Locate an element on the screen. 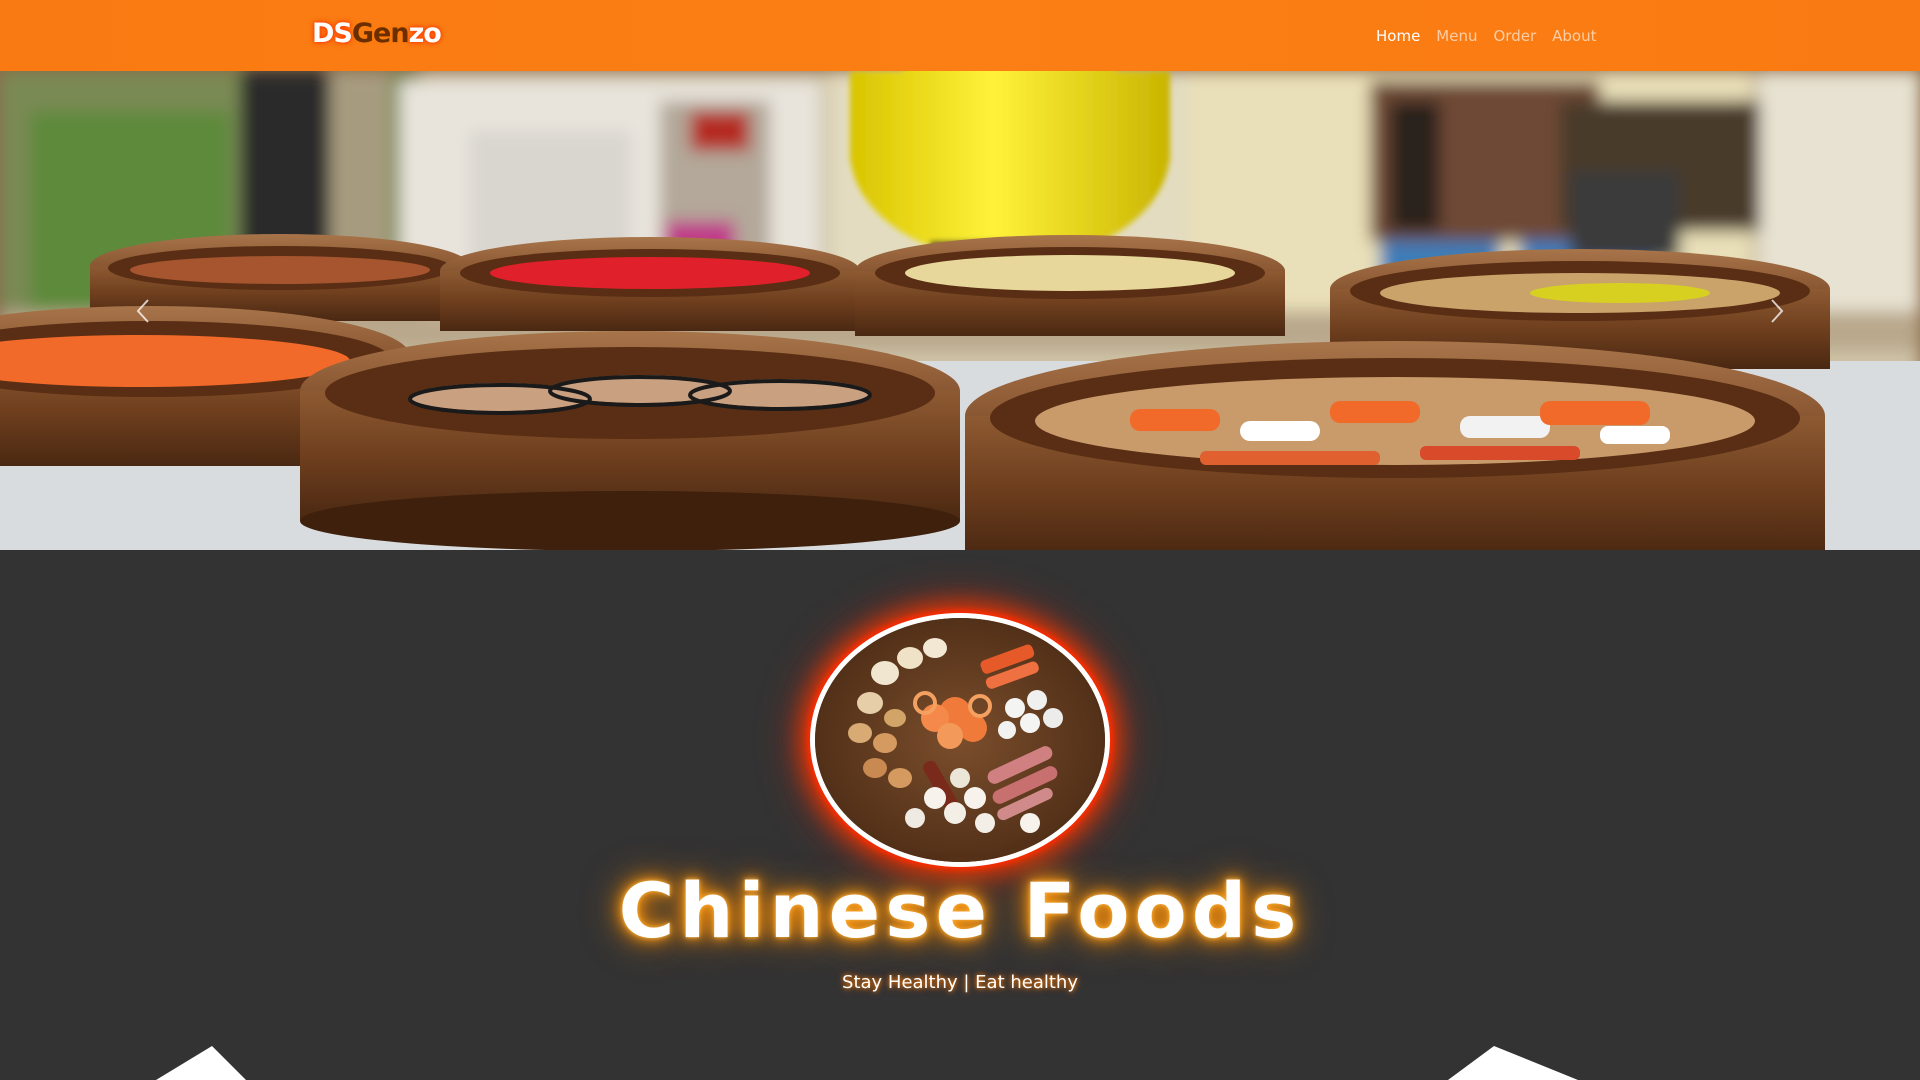 The width and height of the screenshot is (1920, 1080). nav-link-order: Order is located at coordinates (1514, 36).